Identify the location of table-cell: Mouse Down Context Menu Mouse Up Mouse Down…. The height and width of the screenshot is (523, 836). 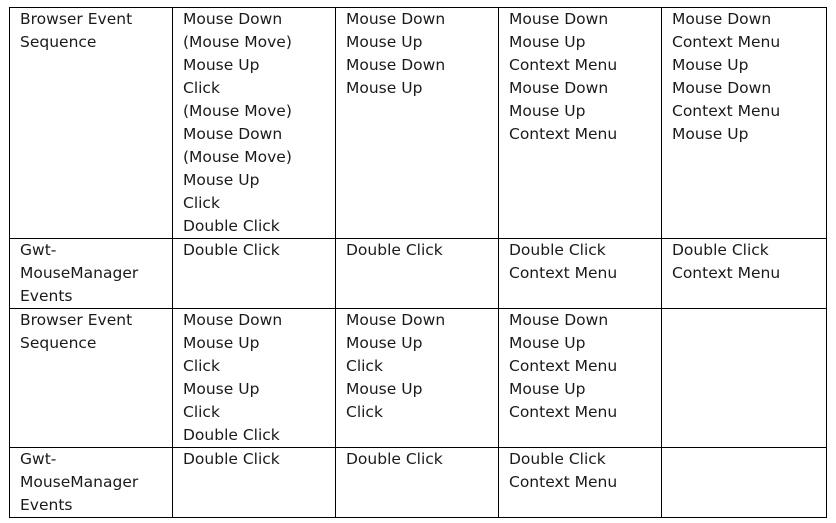
(744, 123).